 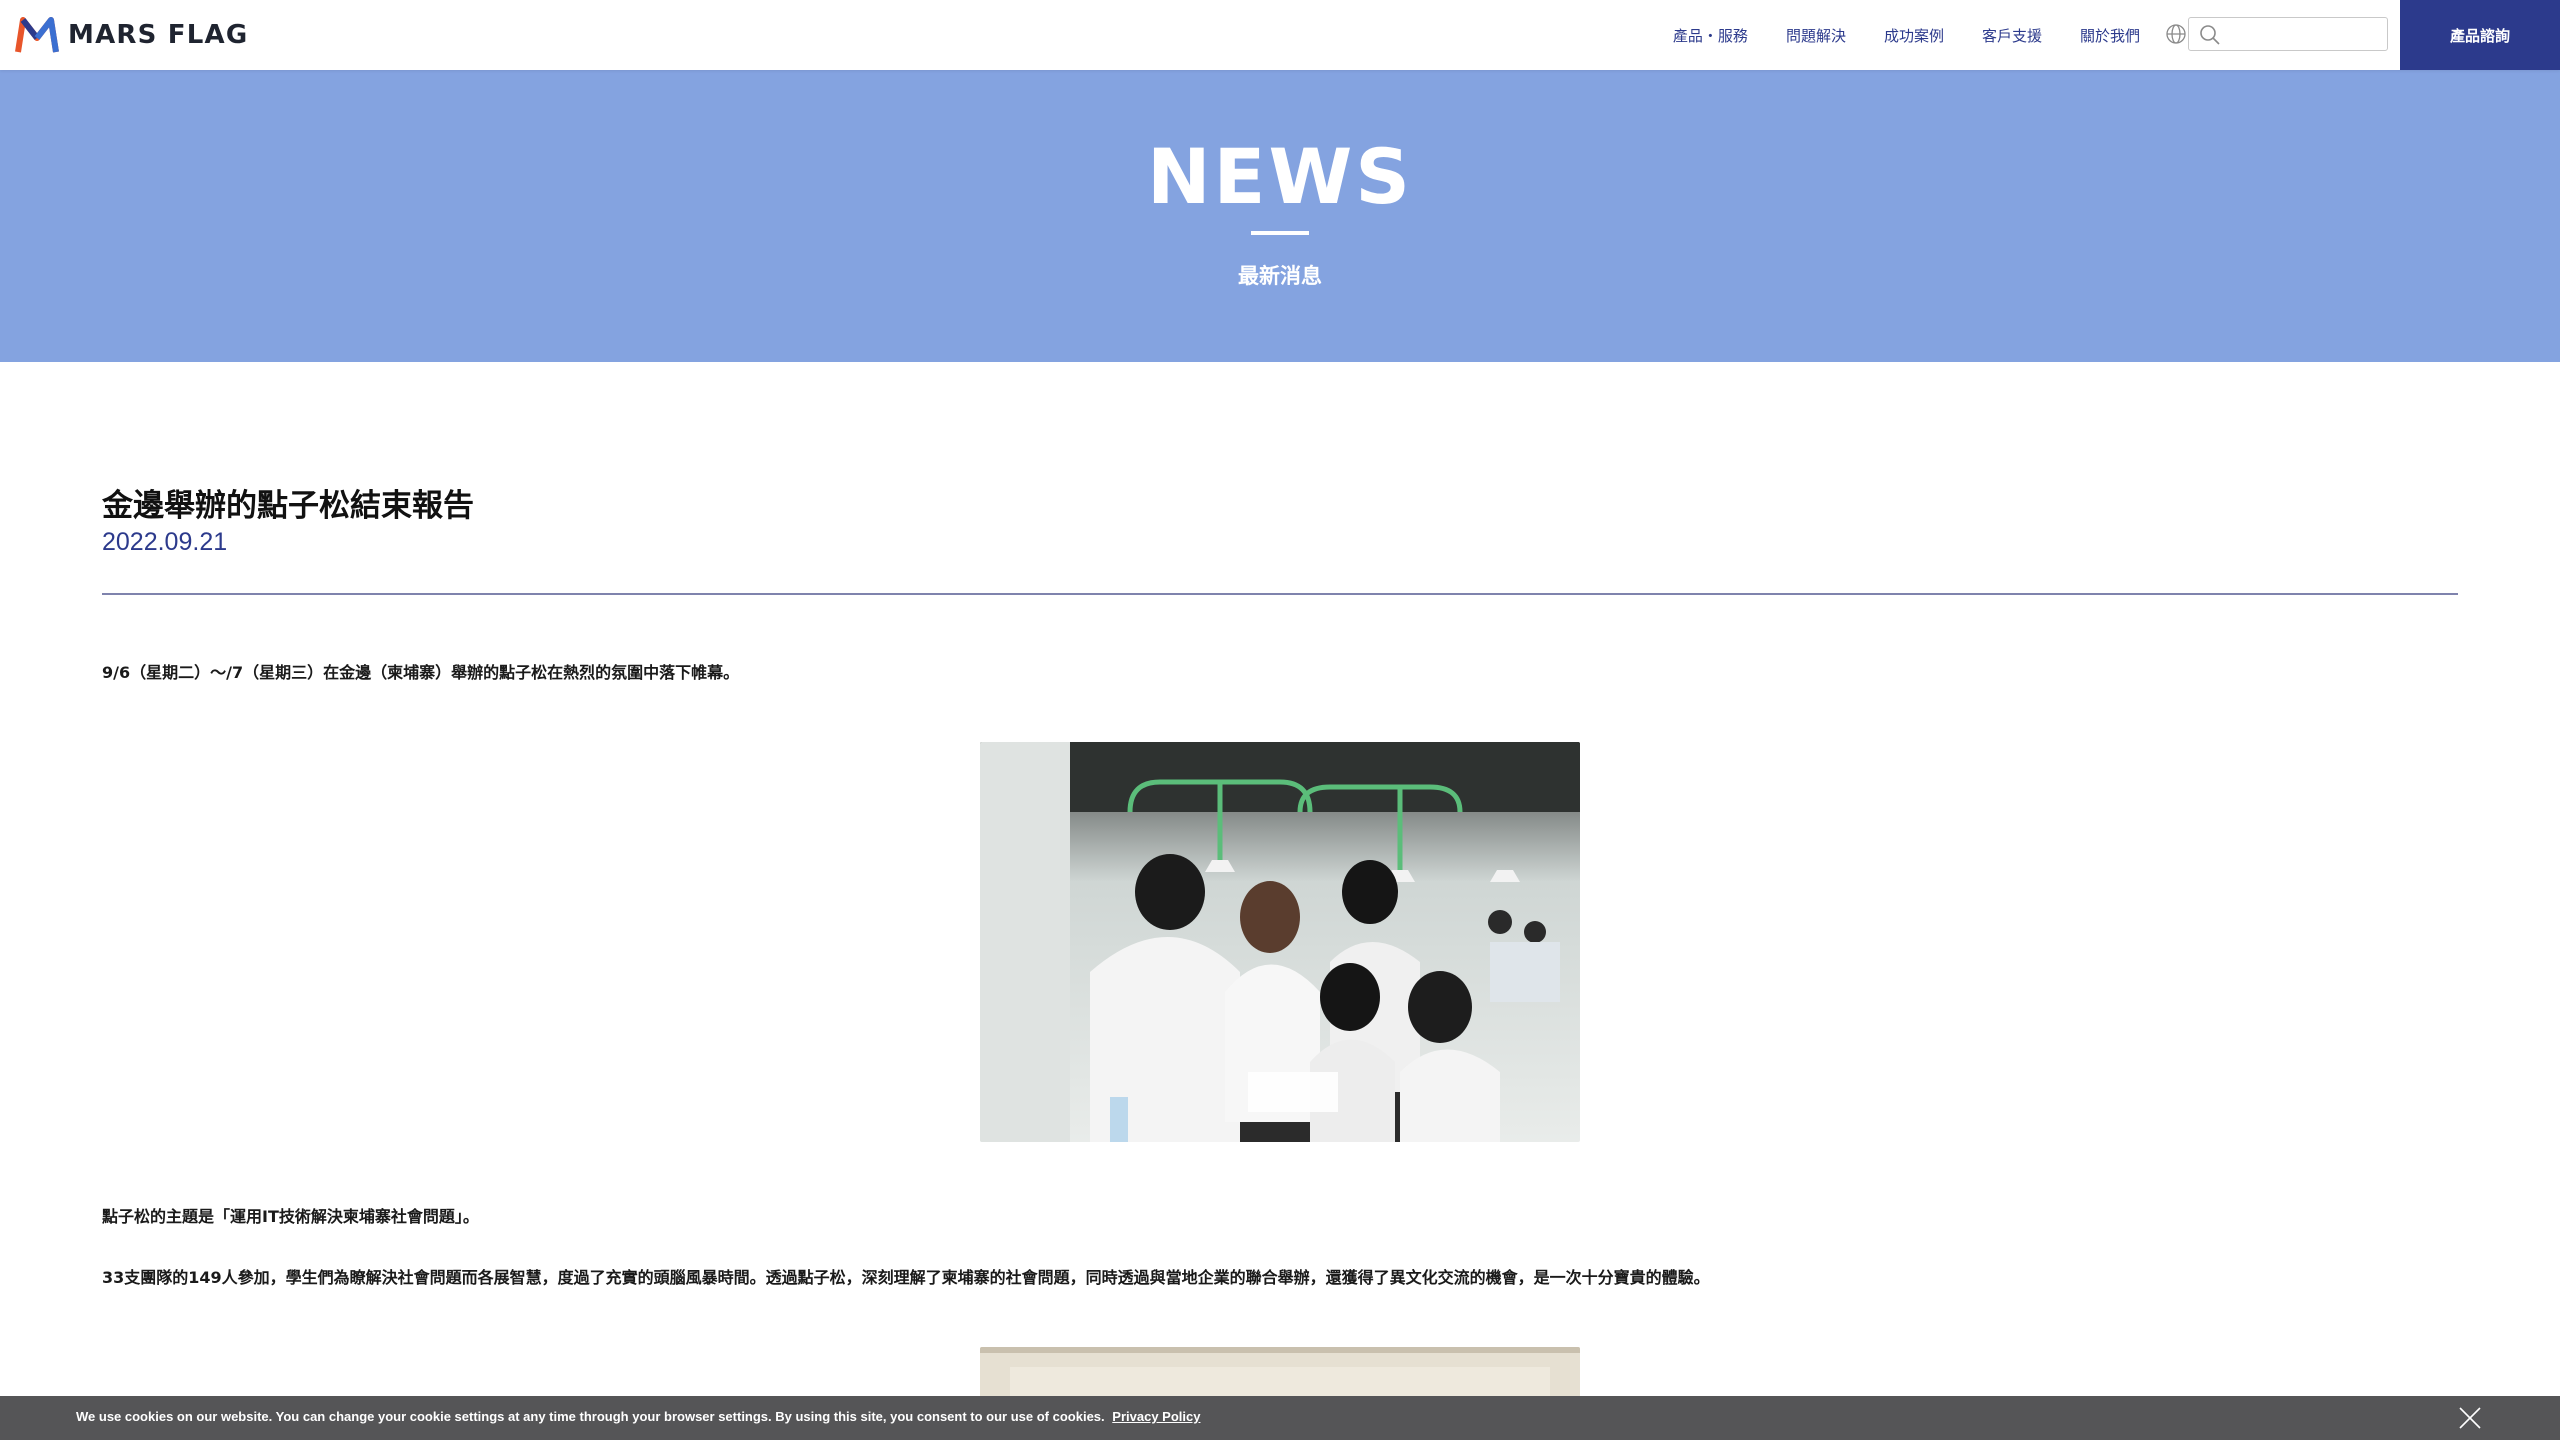 I want to click on nav-solutions: 問題解決, so click(x=1816, y=35).